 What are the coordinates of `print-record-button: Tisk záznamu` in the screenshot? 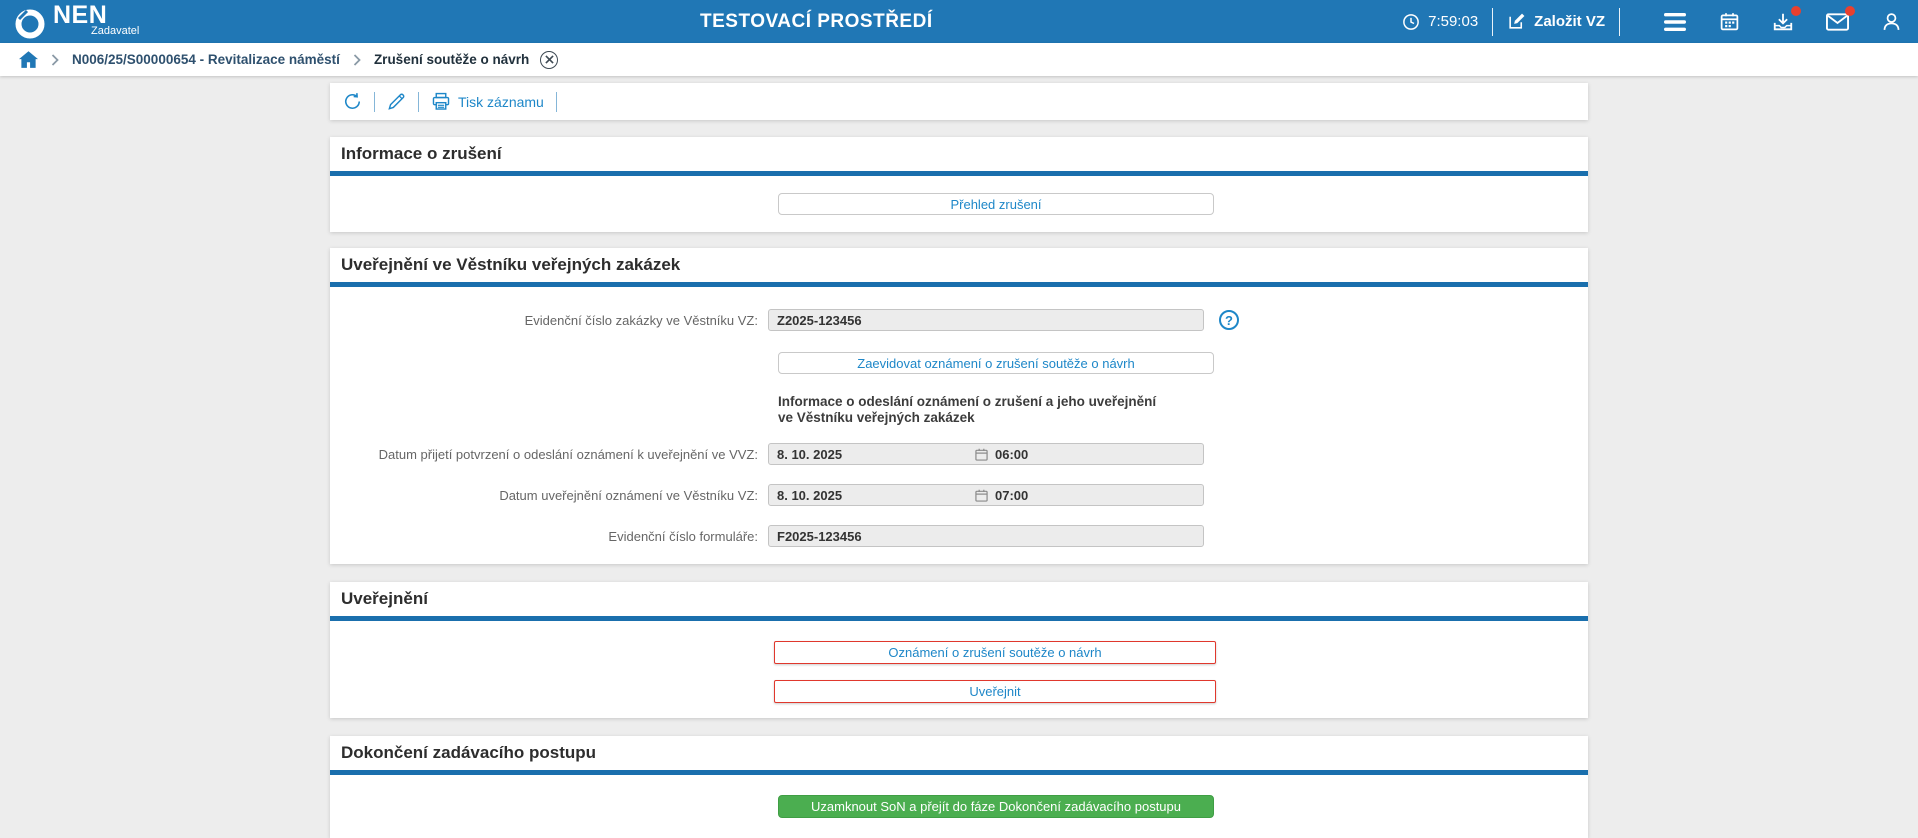 It's located at (487, 101).